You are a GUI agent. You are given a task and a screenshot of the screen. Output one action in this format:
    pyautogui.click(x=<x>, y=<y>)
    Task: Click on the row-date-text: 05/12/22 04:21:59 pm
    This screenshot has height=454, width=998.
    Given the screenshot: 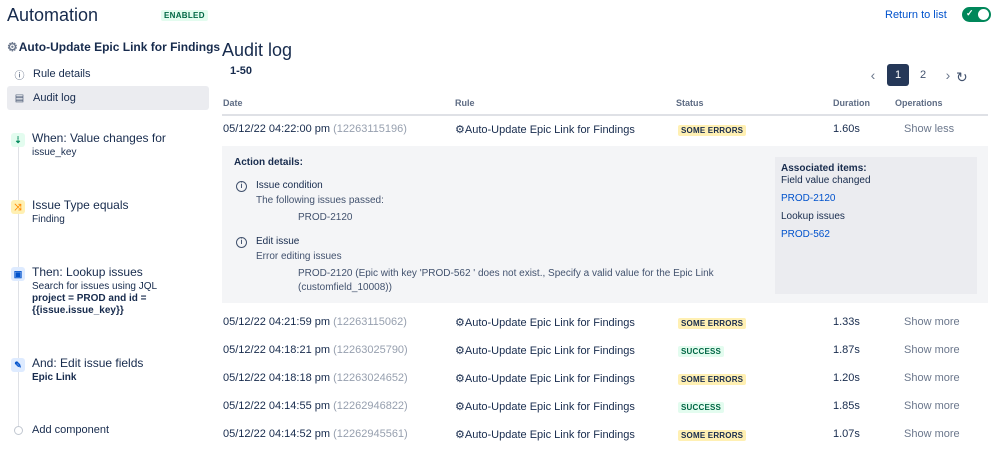 What is the action you would take?
    pyautogui.click(x=277, y=322)
    